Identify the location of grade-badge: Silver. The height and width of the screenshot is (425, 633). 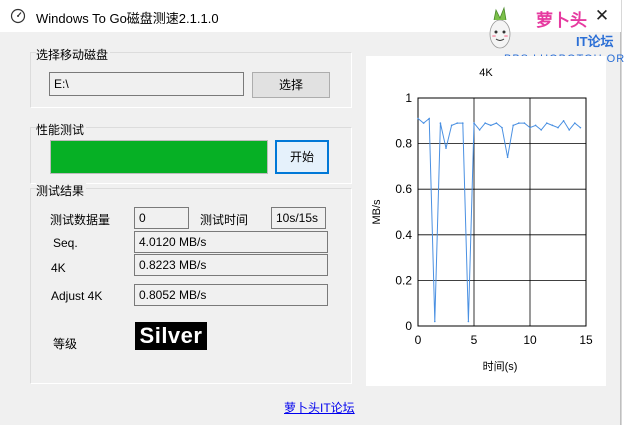
(171, 336).